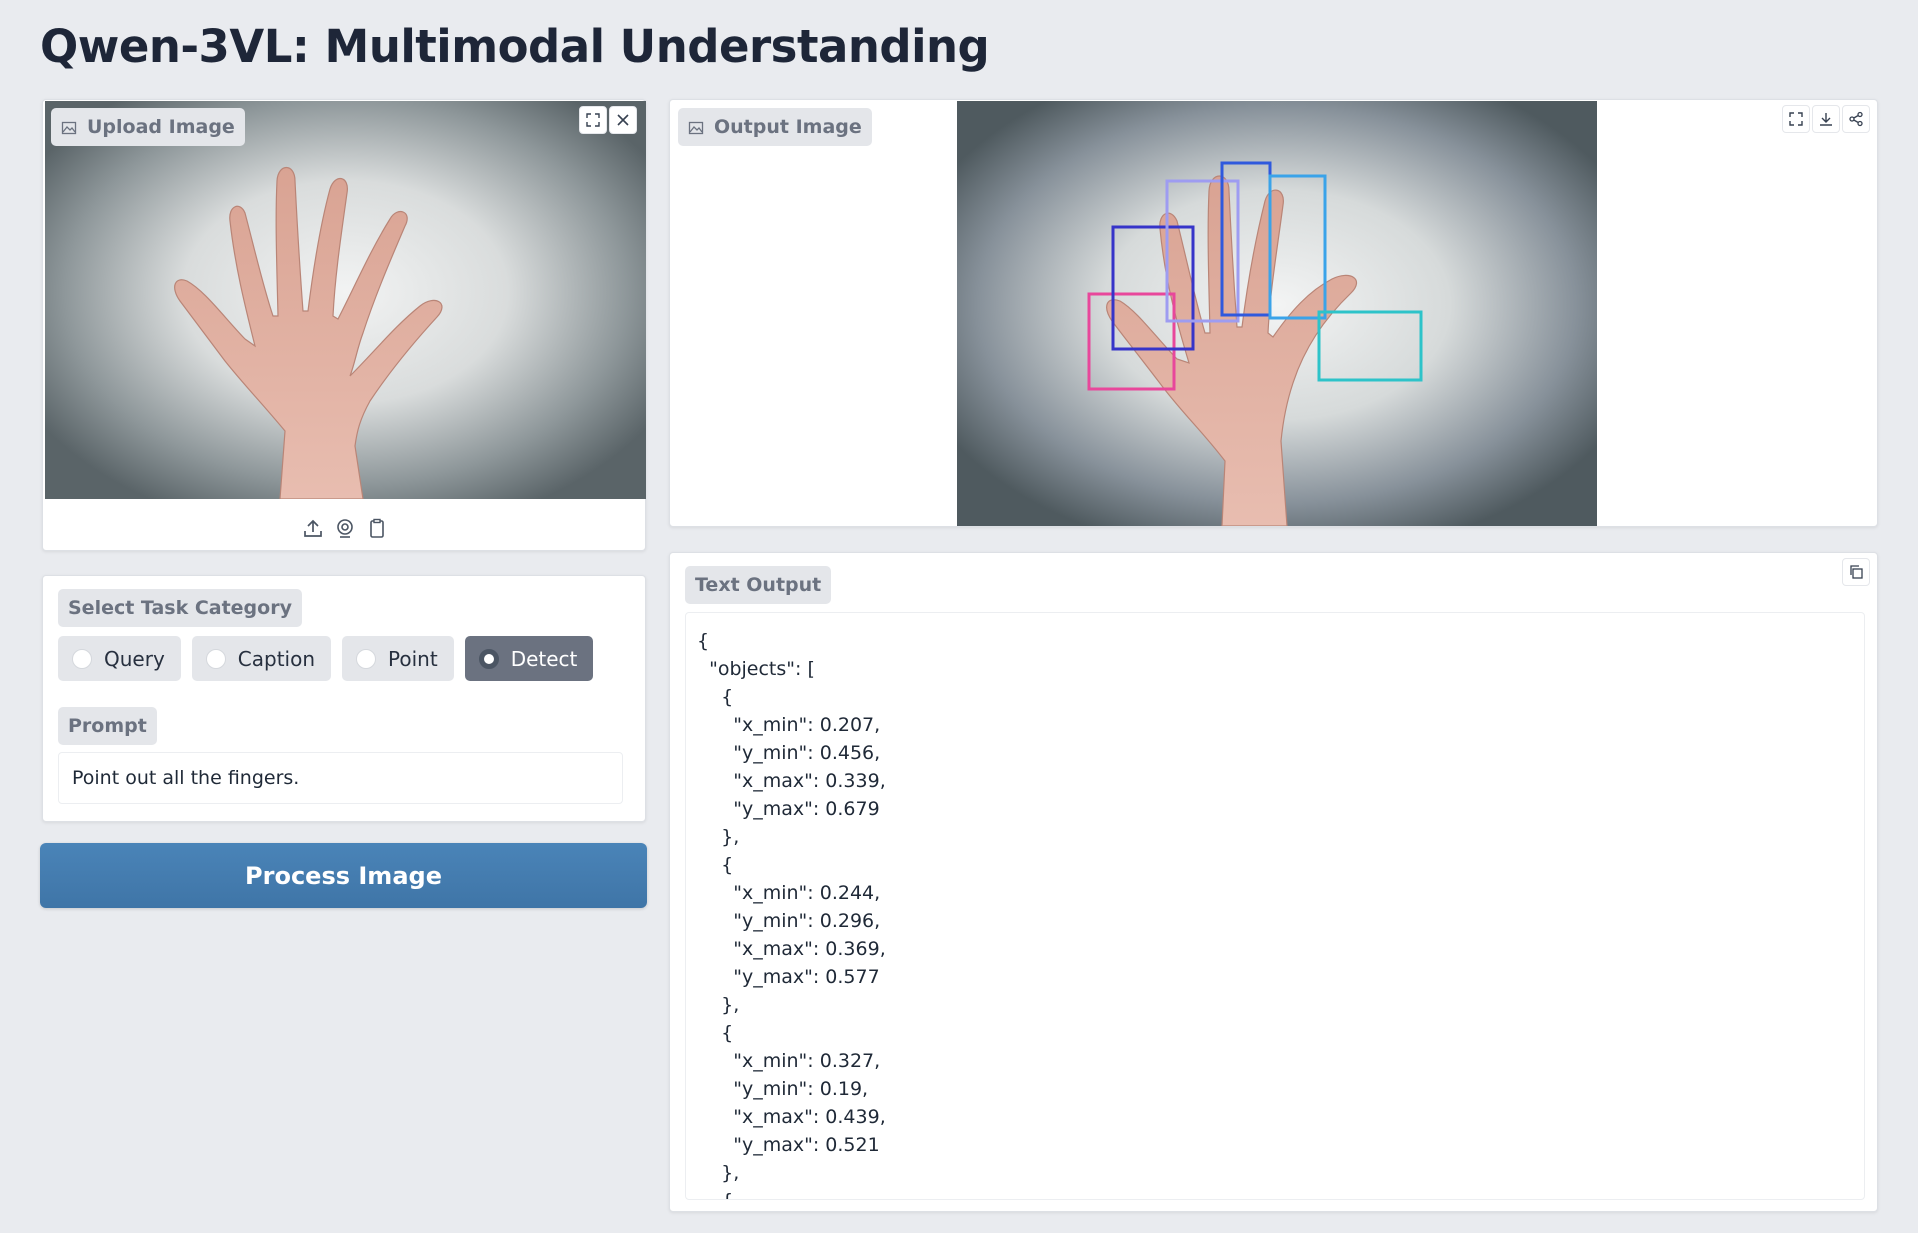 The height and width of the screenshot is (1233, 1918). I want to click on prompt-label: Prompt, so click(107, 726).